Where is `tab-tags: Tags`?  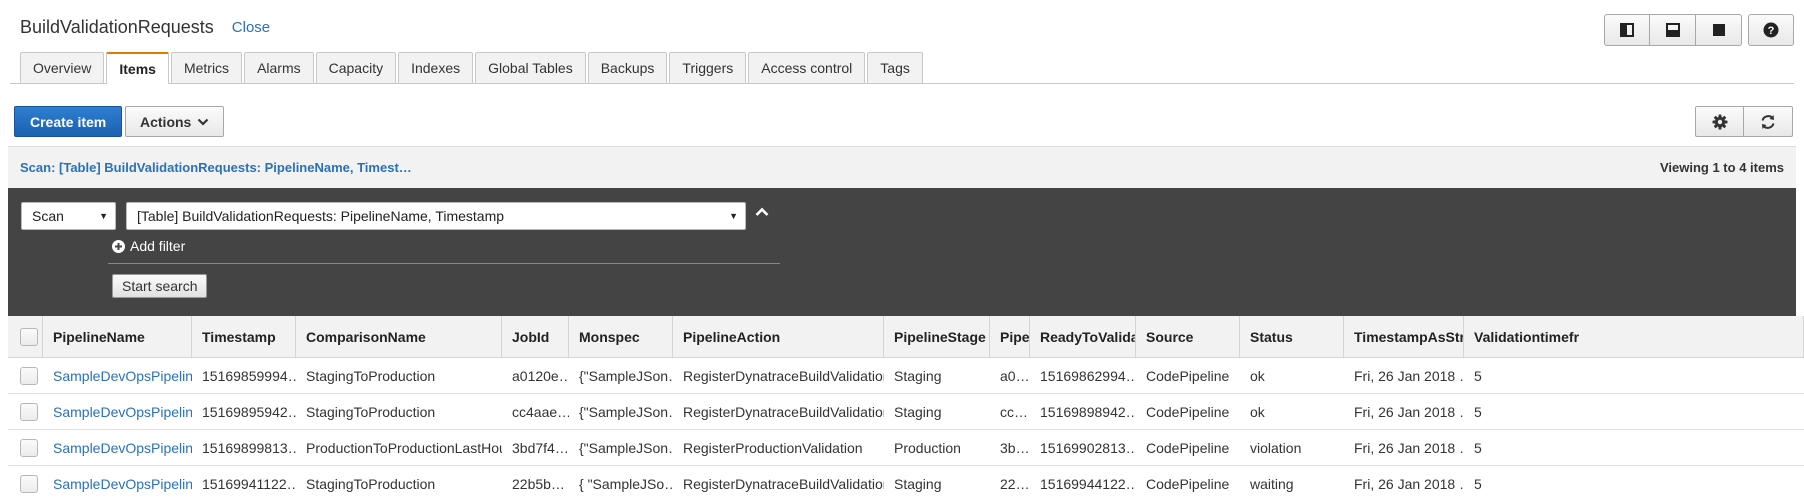 tab-tags: Tags is located at coordinates (895, 67).